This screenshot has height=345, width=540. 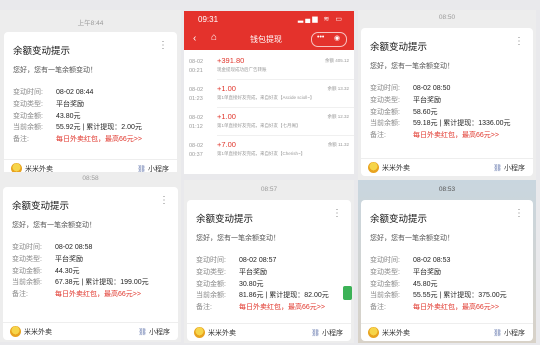 What do you see at coordinates (90, 23) in the screenshot?
I see `message-timestamp: 上午8:44` at bounding box center [90, 23].